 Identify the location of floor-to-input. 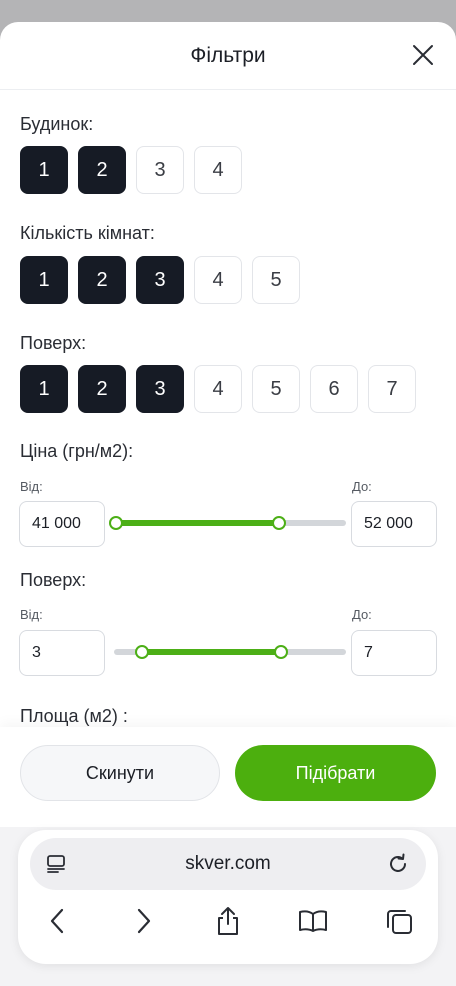
(394, 653).